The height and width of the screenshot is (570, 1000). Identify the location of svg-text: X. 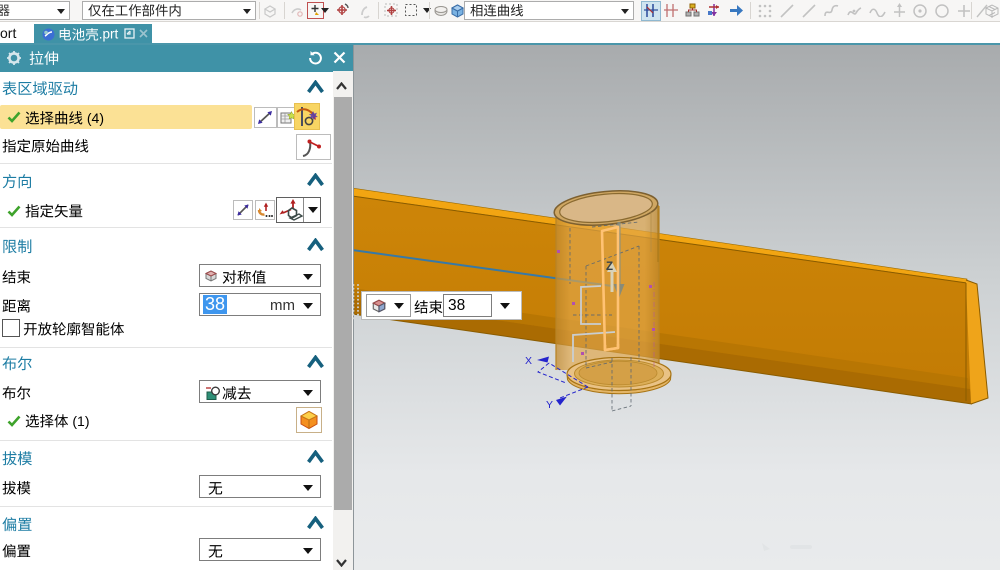
(528, 361).